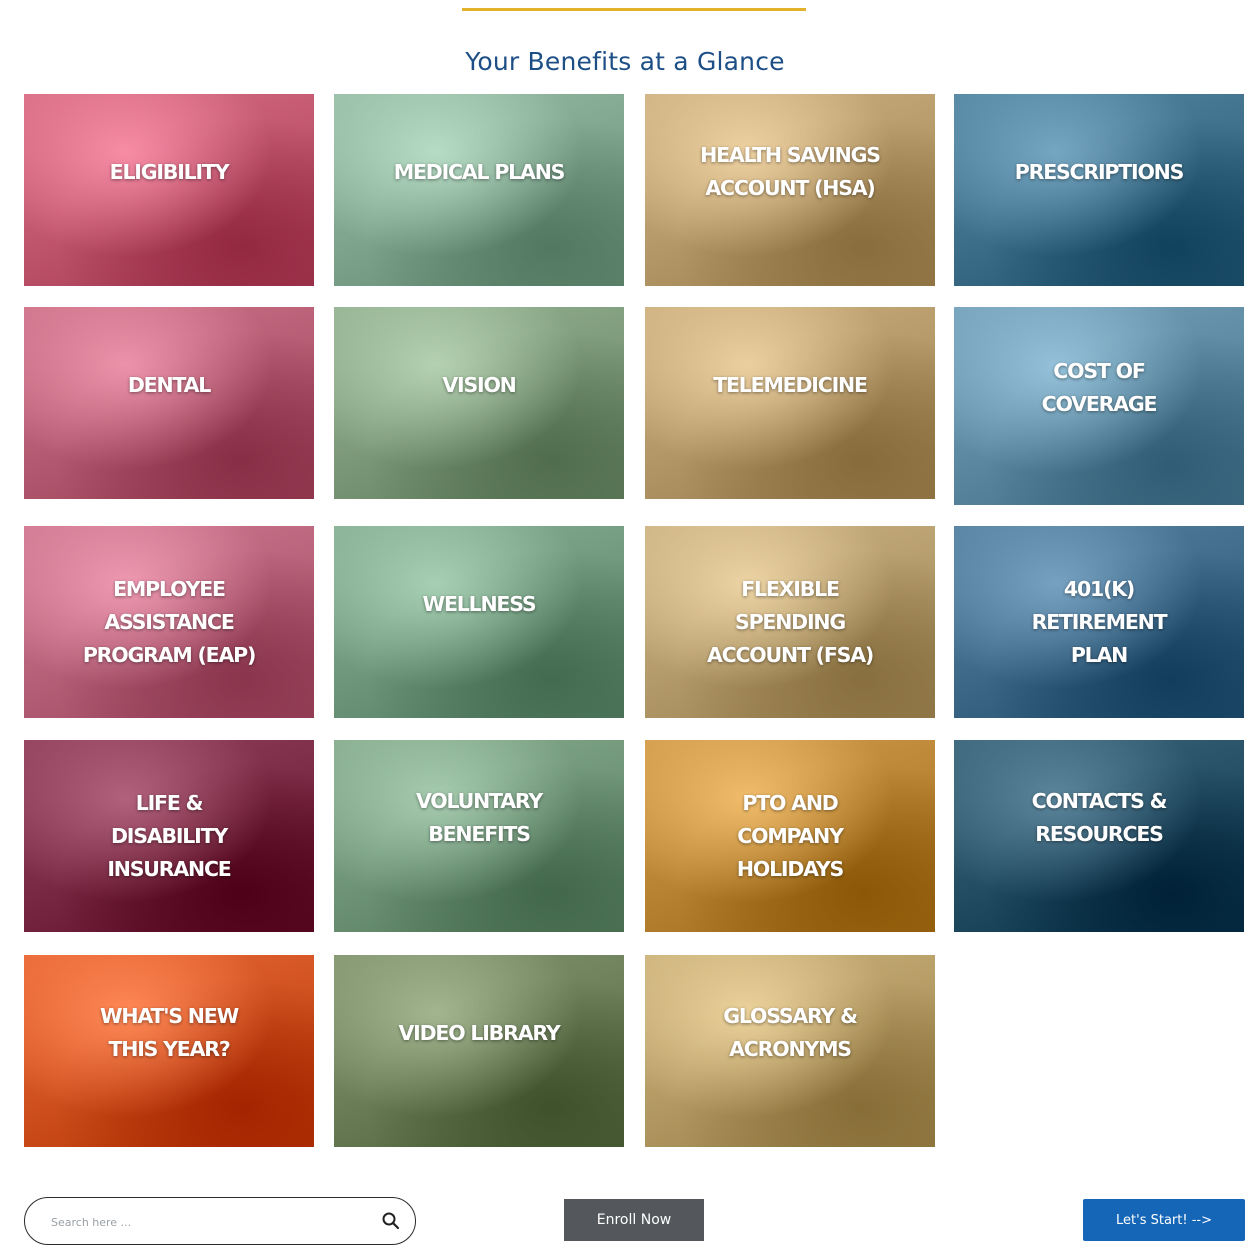  I want to click on benefit-tile-label: EMPLOYEE ASSISTANCE PROGRAM (EAP), so click(169, 621).